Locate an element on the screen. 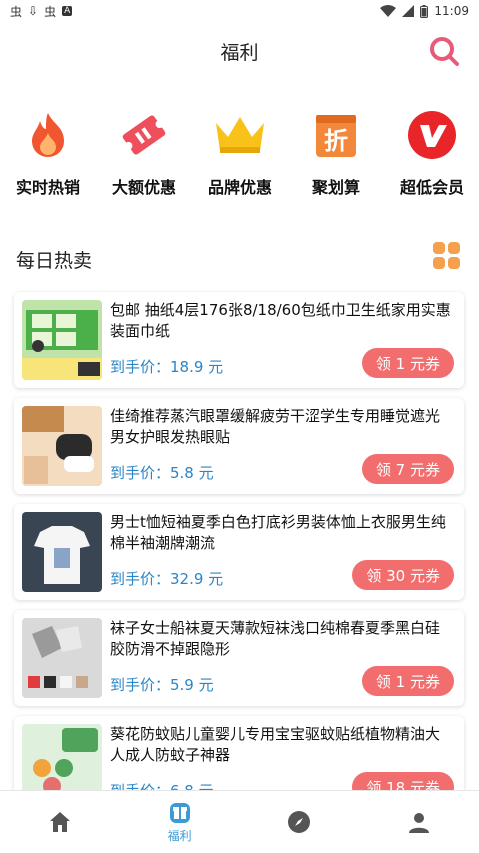  search-icon is located at coordinates (444, 51).